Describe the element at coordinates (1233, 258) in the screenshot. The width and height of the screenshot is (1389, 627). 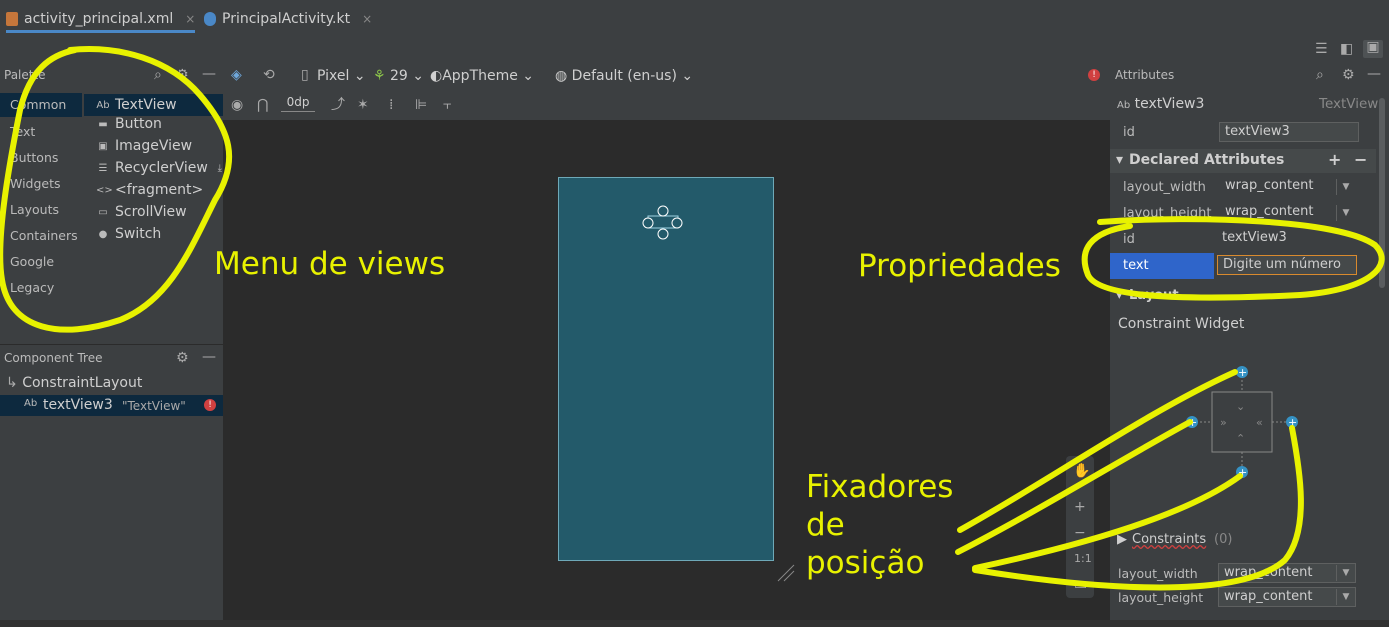
I see `scribble-properties` at that location.